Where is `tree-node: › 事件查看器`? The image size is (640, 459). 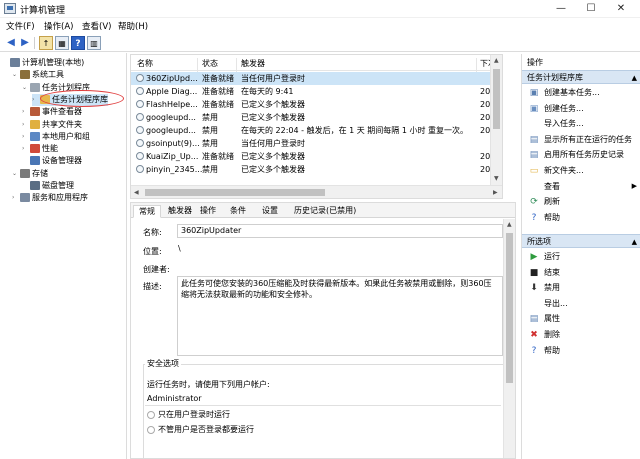 tree-node: › 事件查看器 is located at coordinates (52, 112).